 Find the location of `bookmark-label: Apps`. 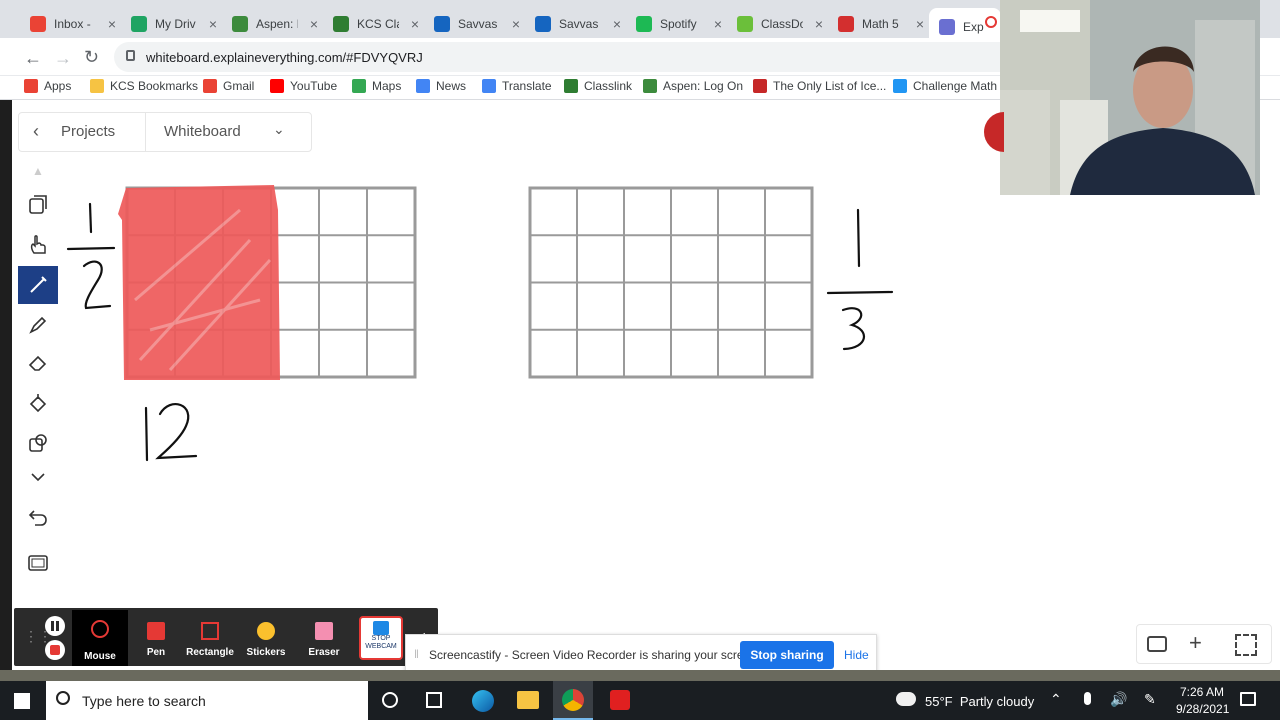

bookmark-label: Apps is located at coordinates (58, 86).